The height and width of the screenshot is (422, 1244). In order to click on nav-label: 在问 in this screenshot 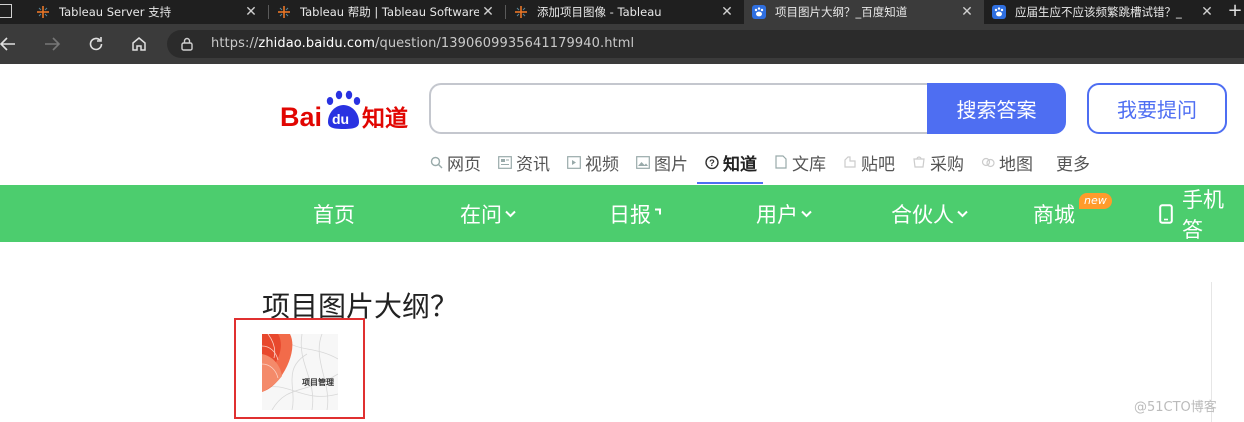, I will do `click(481, 214)`.